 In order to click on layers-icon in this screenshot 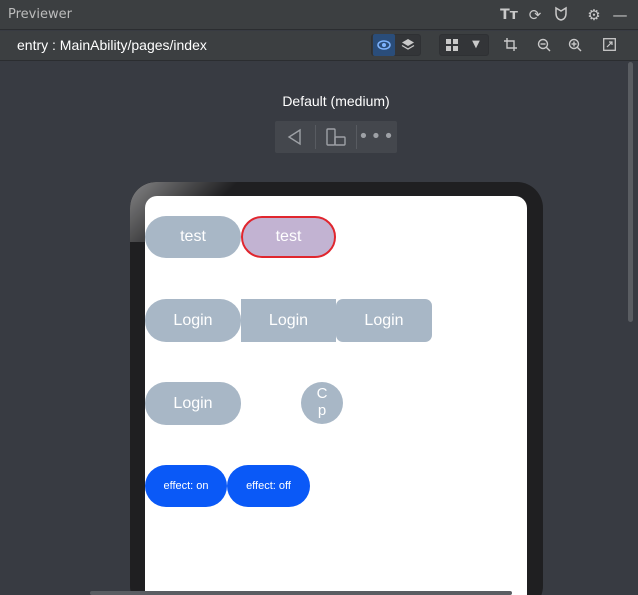, I will do `click(408, 45)`.